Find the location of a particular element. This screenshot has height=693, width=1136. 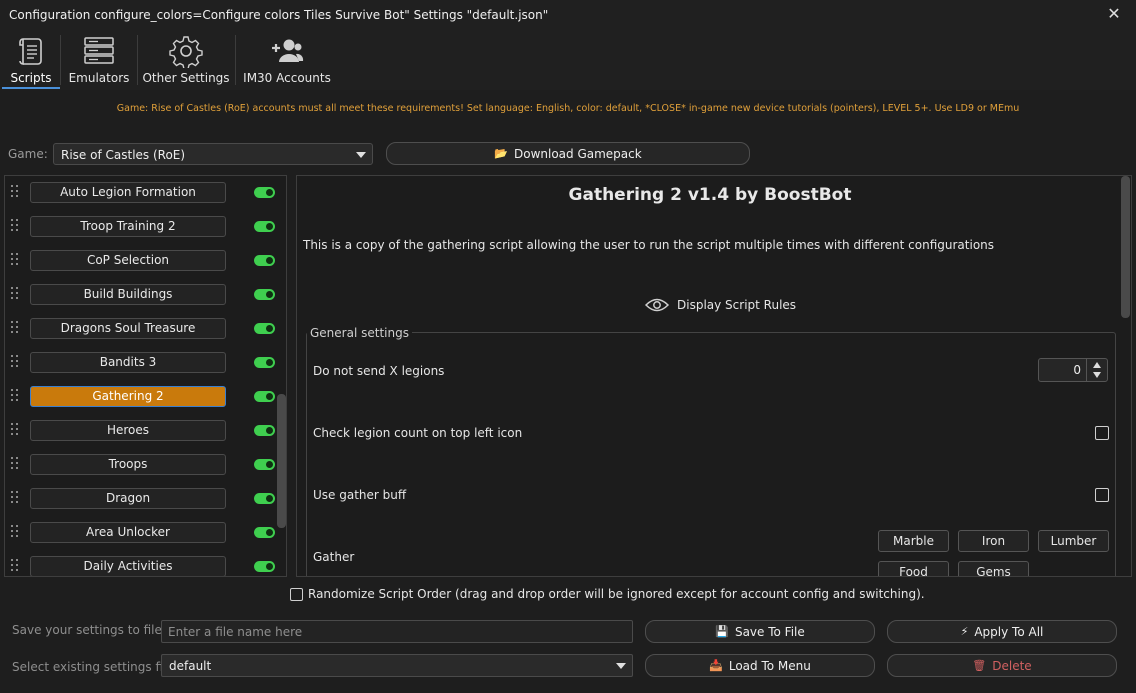

save-to-file-button: 💾 Save To File is located at coordinates (760, 631).